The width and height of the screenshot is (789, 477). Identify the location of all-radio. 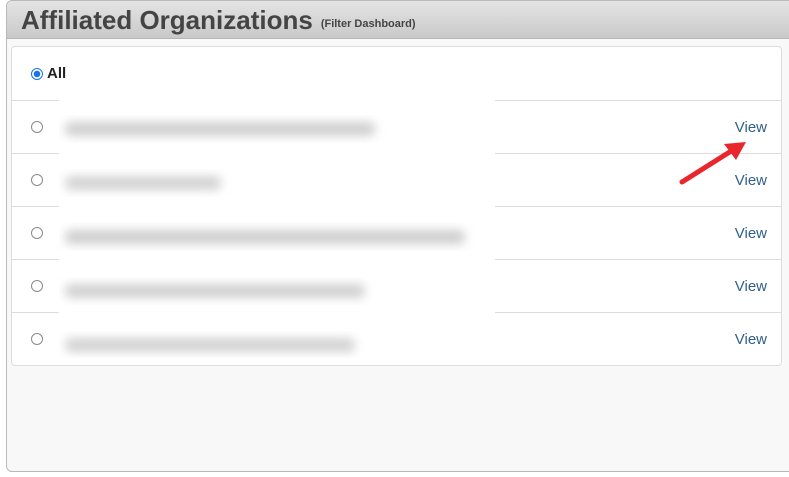
(37, 73).